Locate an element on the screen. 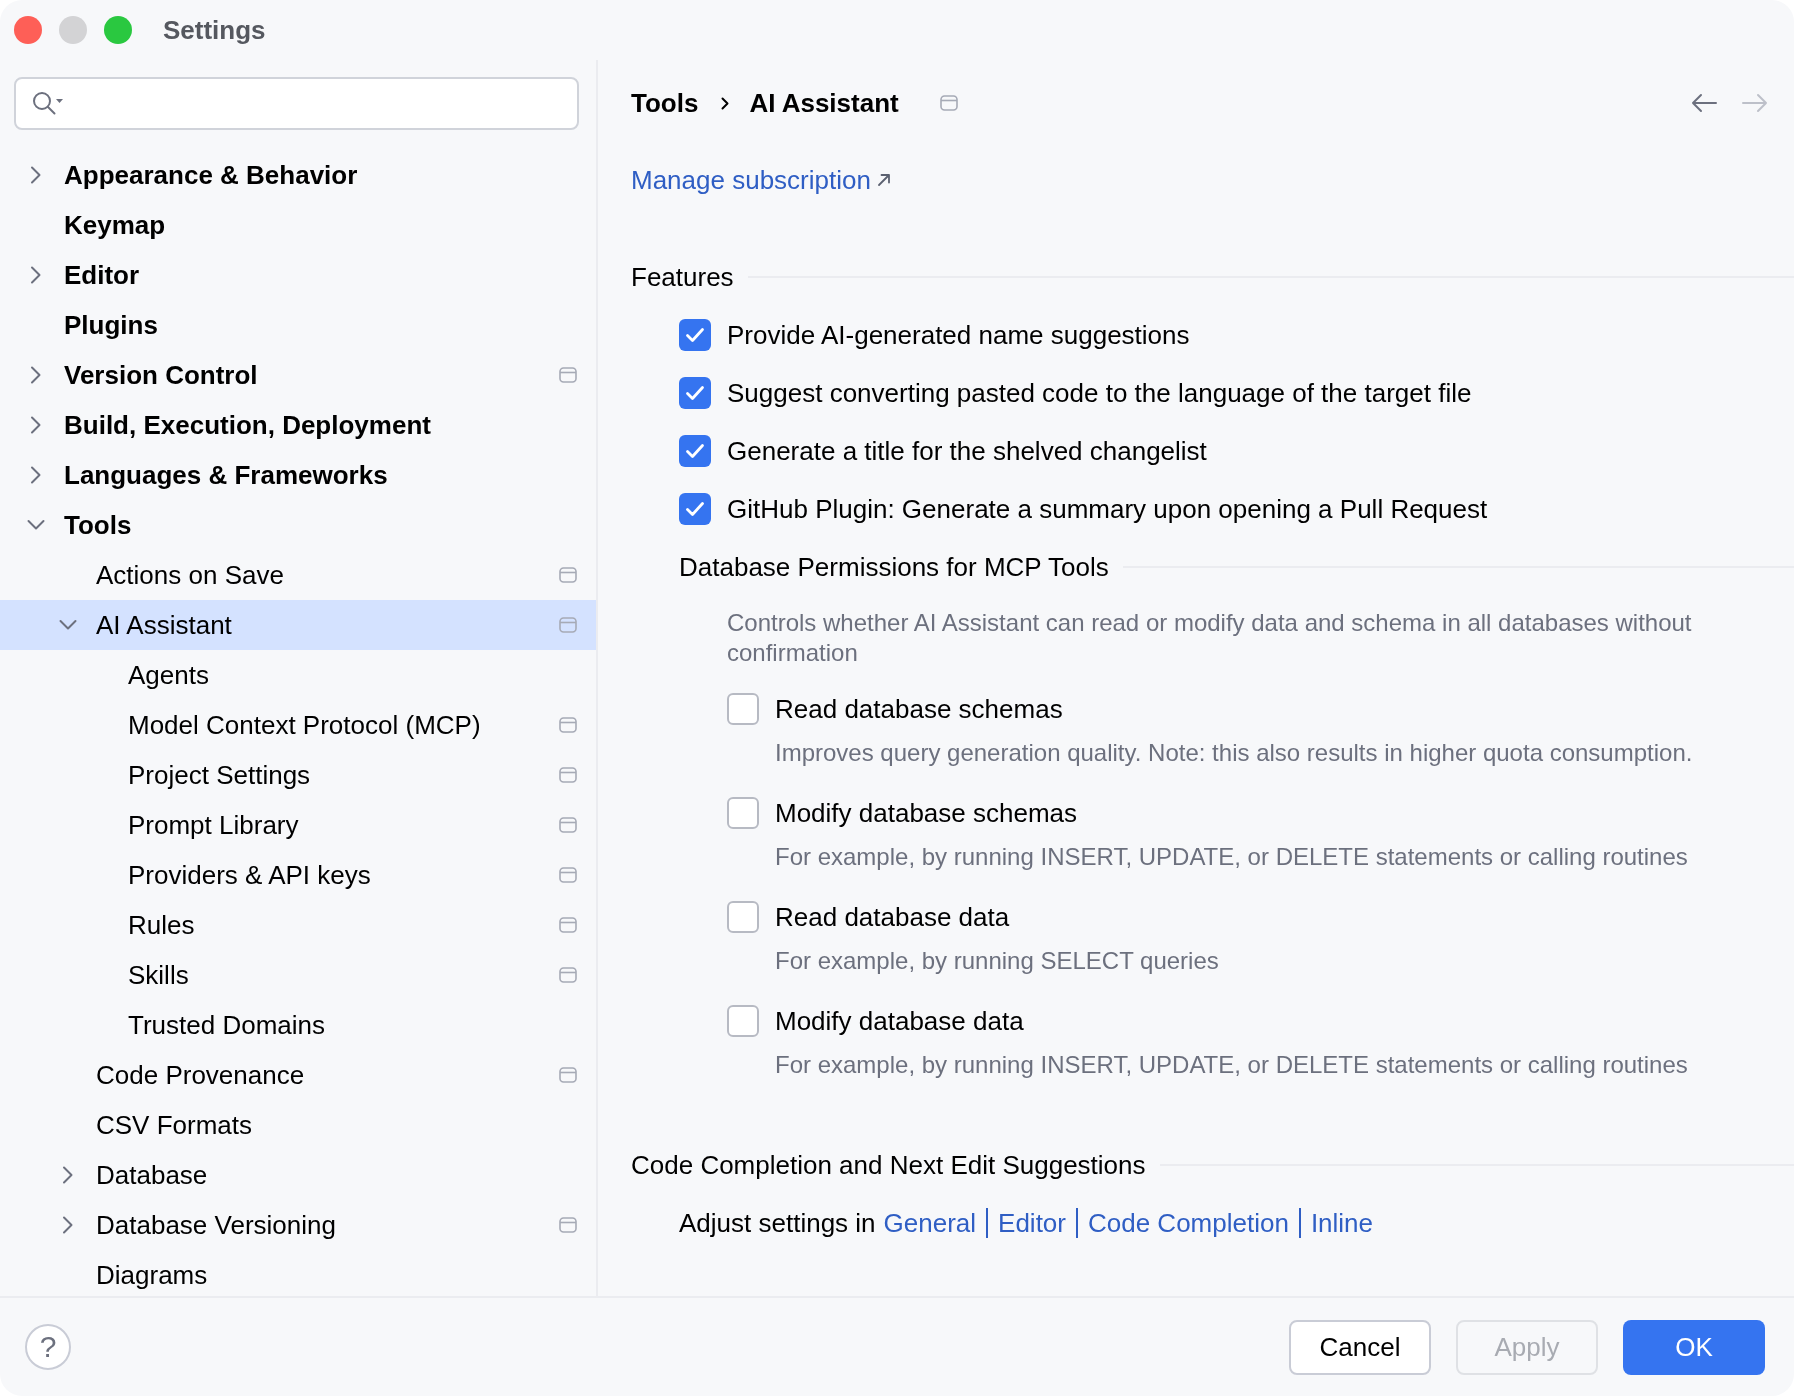 Image resolution: width=1794 pixels, height=1396 pixels. tree-item: Build, Execution, Deployment is located at coordinates (298, 425).